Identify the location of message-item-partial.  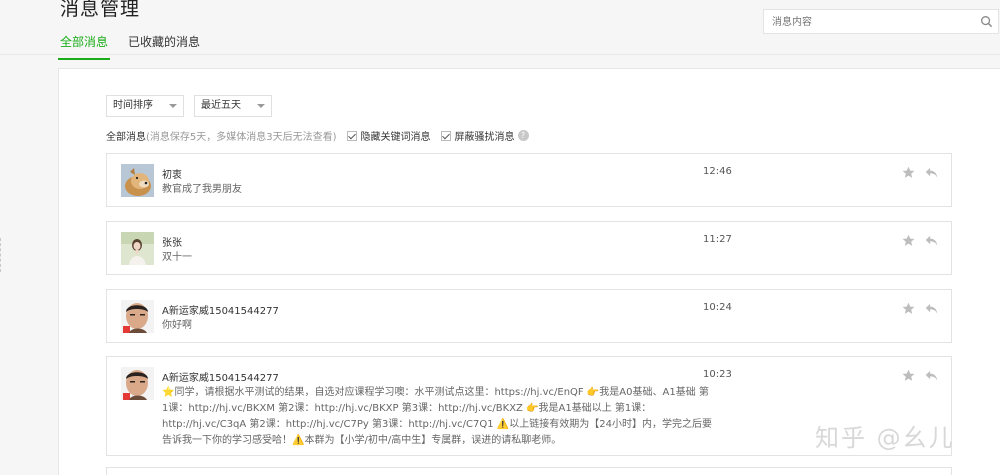
(529, 471).